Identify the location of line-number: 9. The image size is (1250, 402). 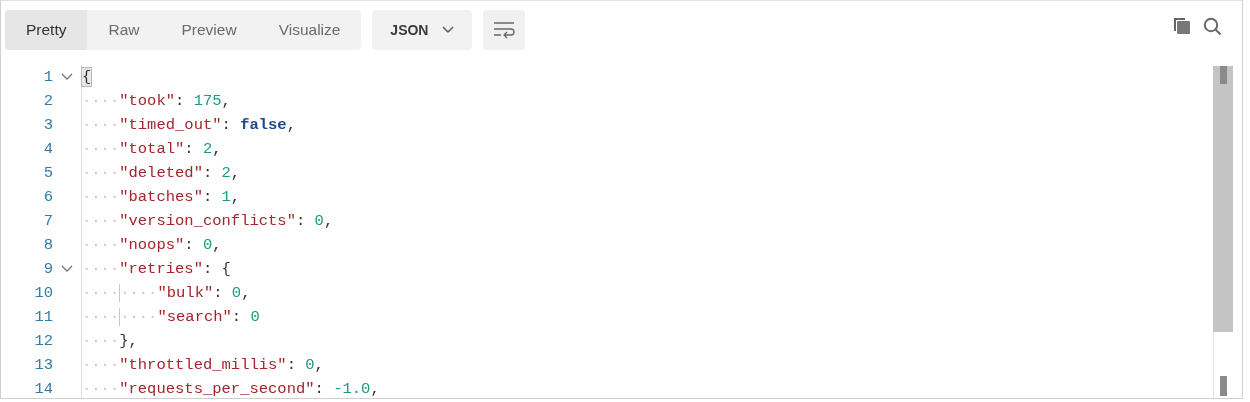
(47, 269).